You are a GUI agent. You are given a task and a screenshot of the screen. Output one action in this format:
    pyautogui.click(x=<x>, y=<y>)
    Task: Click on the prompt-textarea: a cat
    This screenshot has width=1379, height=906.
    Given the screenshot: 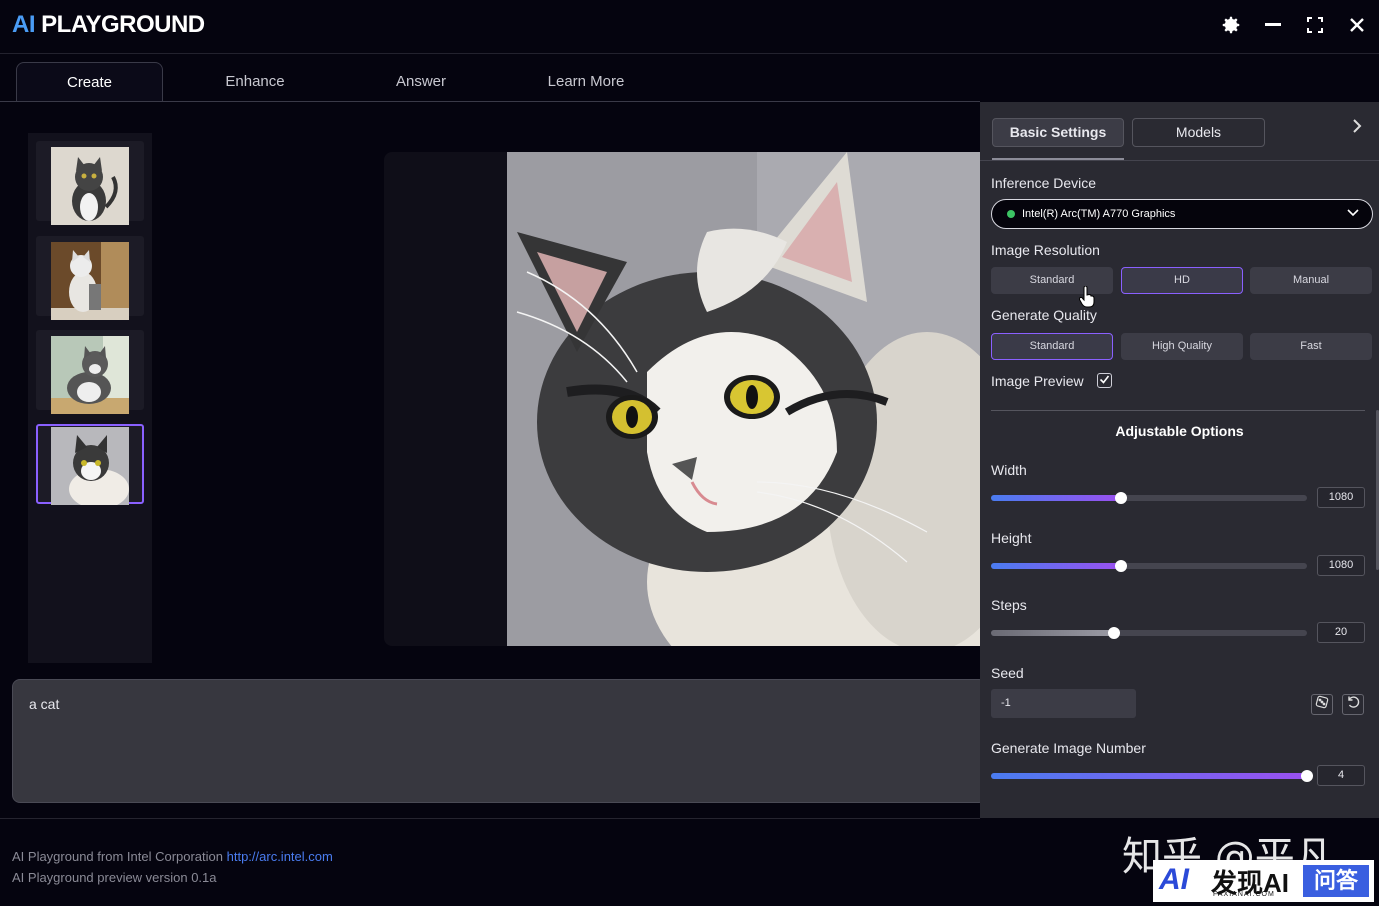 What is the action you would take?
    pyautogui.click(x=499, y=741)
    